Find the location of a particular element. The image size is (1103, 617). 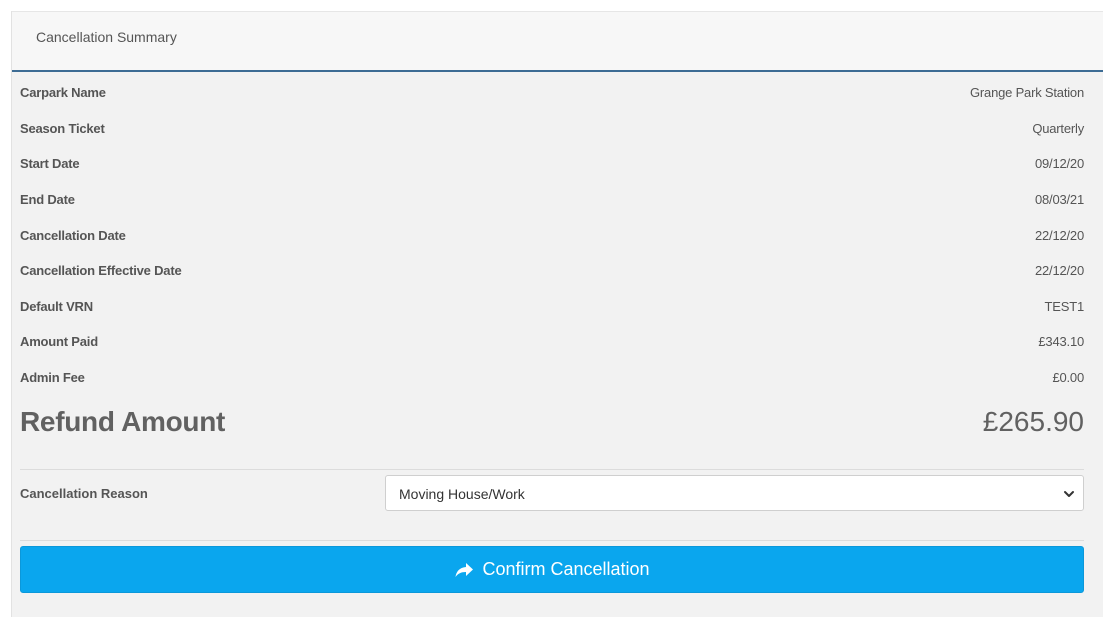

confirm-cancellation-button: Confirm Cancellation is located at coordinates (552, 569).